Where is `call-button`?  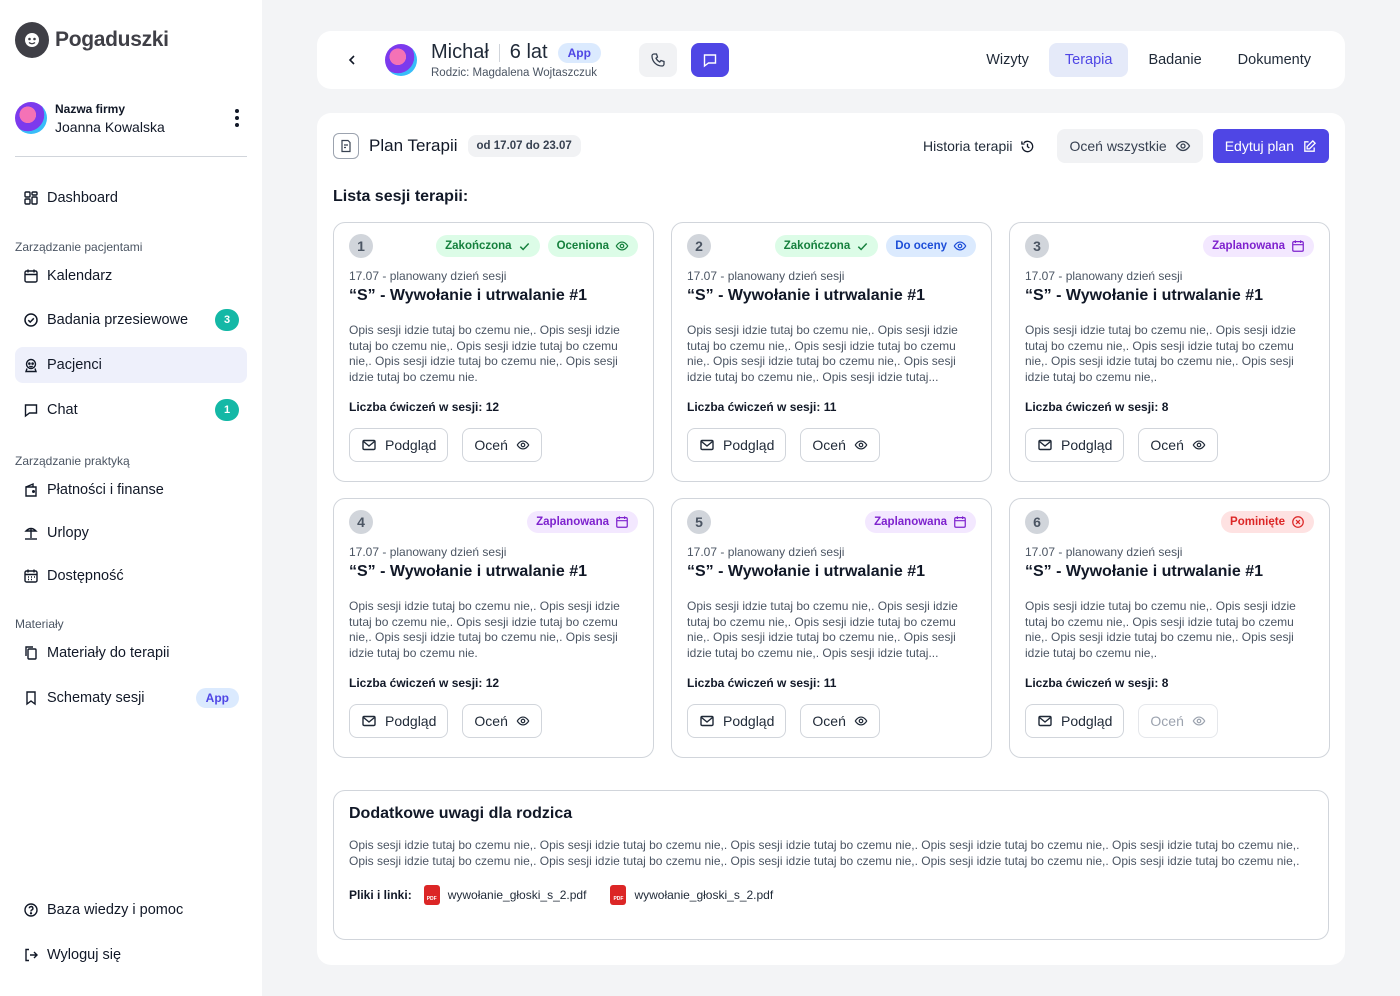 call-button is located at coordinates (657, 60).